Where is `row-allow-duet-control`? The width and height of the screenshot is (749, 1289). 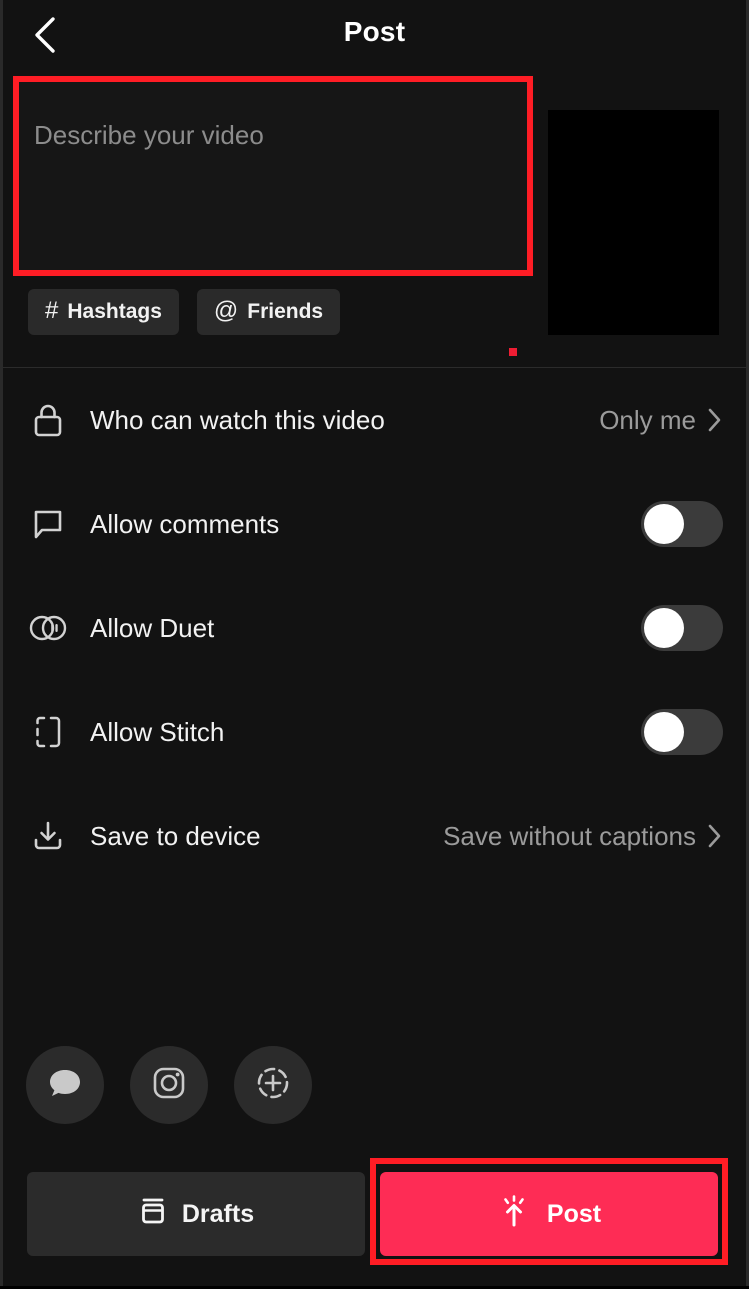
row-allow-duet-control is located at coordinates (682, 628).